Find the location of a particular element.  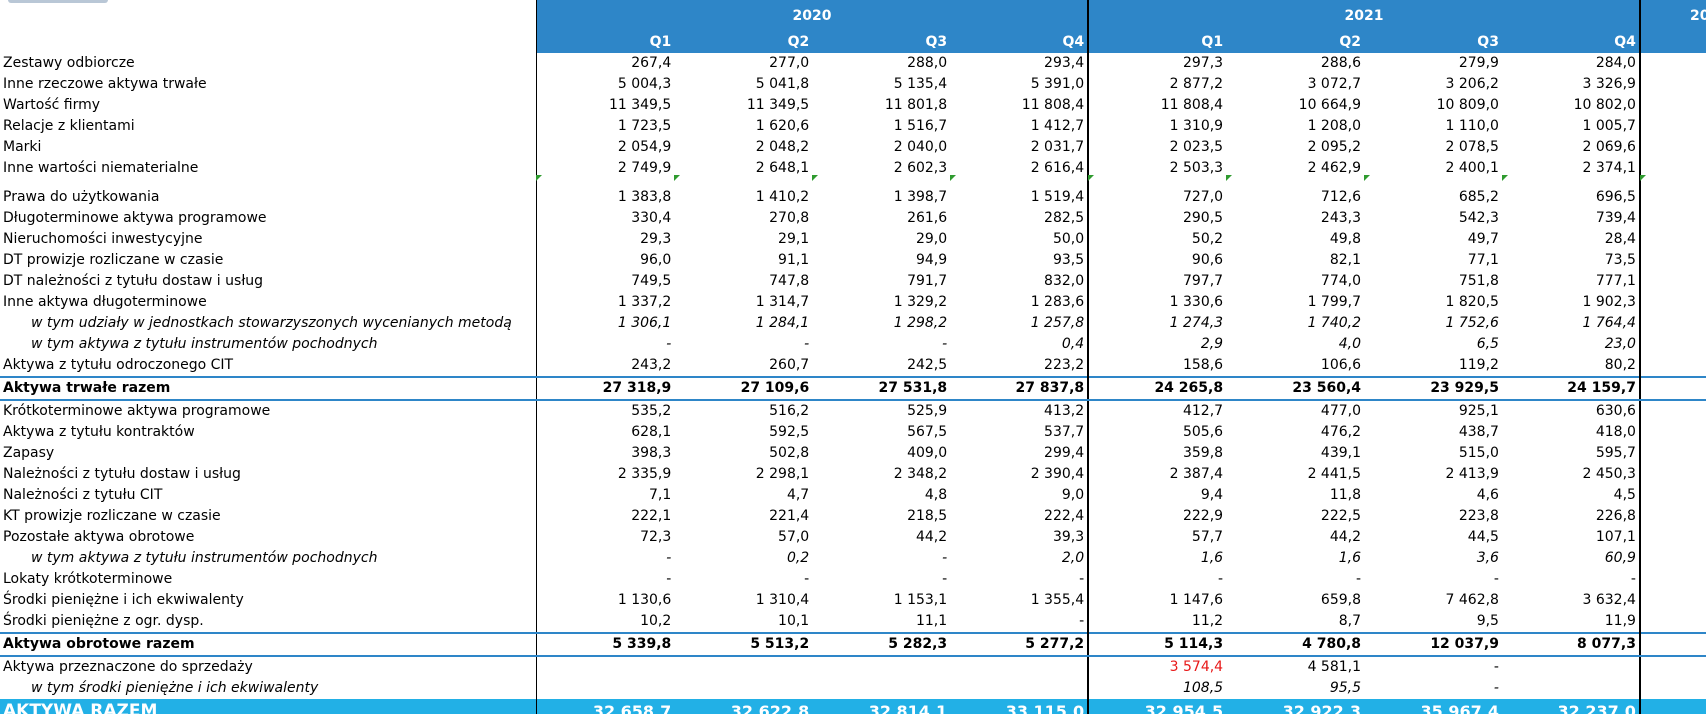

value-cell: 242,5 is located at coordinates (927, 365).